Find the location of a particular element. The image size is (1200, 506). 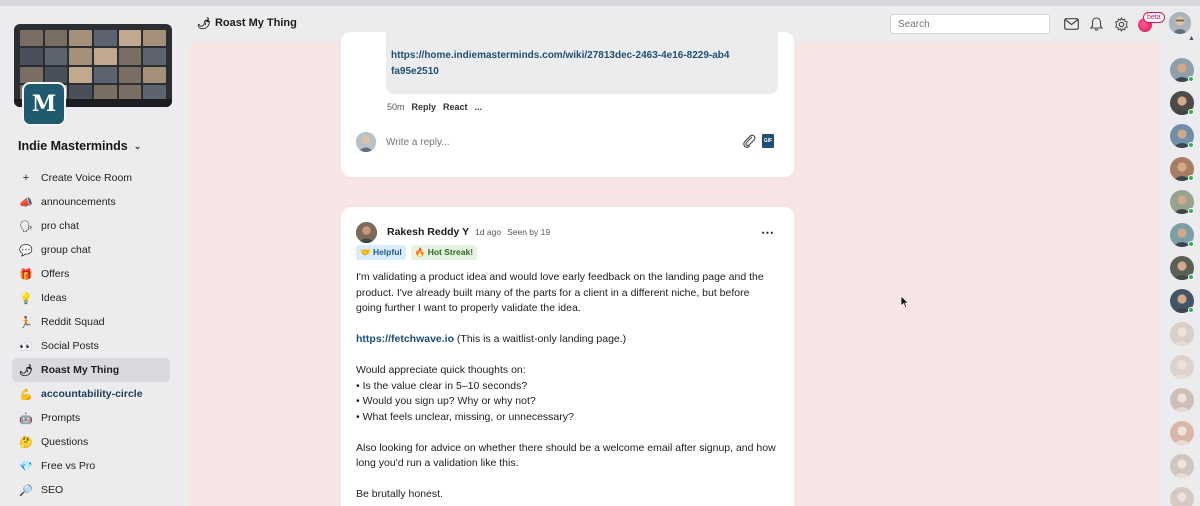

sidebar-item-announcements: 📣 announcements is located at coordinates (91, 202).